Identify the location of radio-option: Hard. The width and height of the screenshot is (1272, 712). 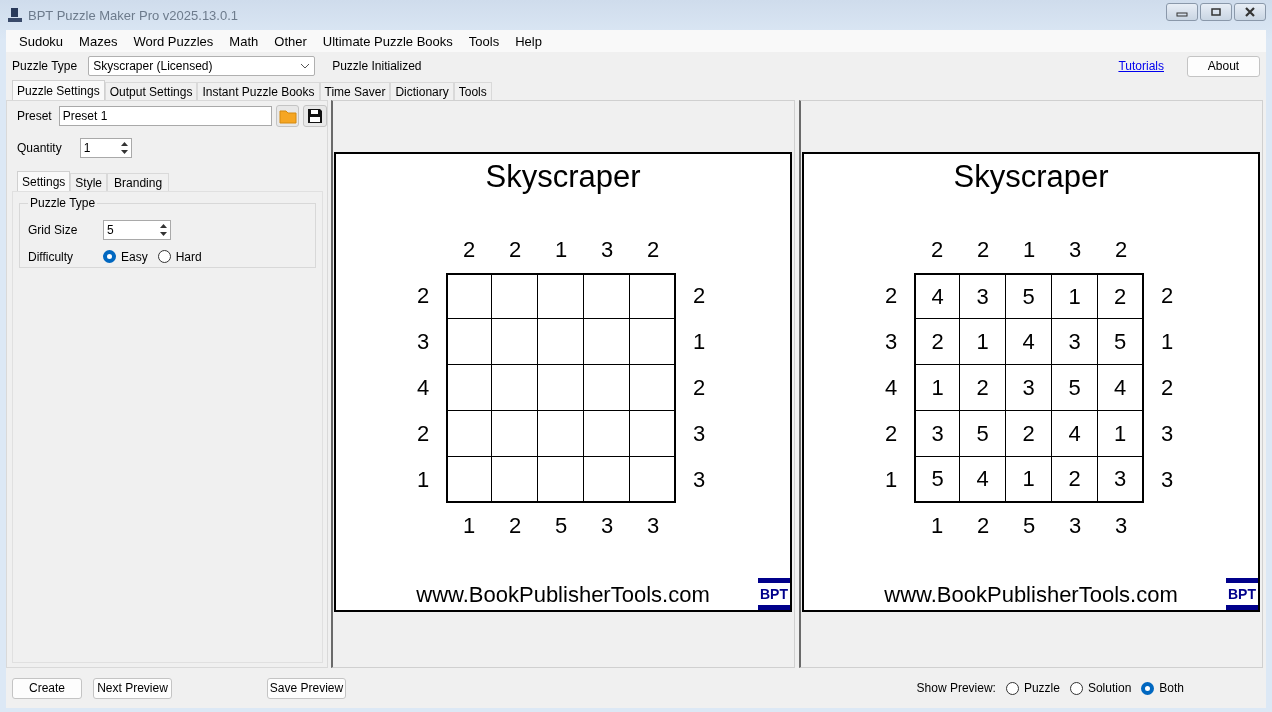
(179, 256).